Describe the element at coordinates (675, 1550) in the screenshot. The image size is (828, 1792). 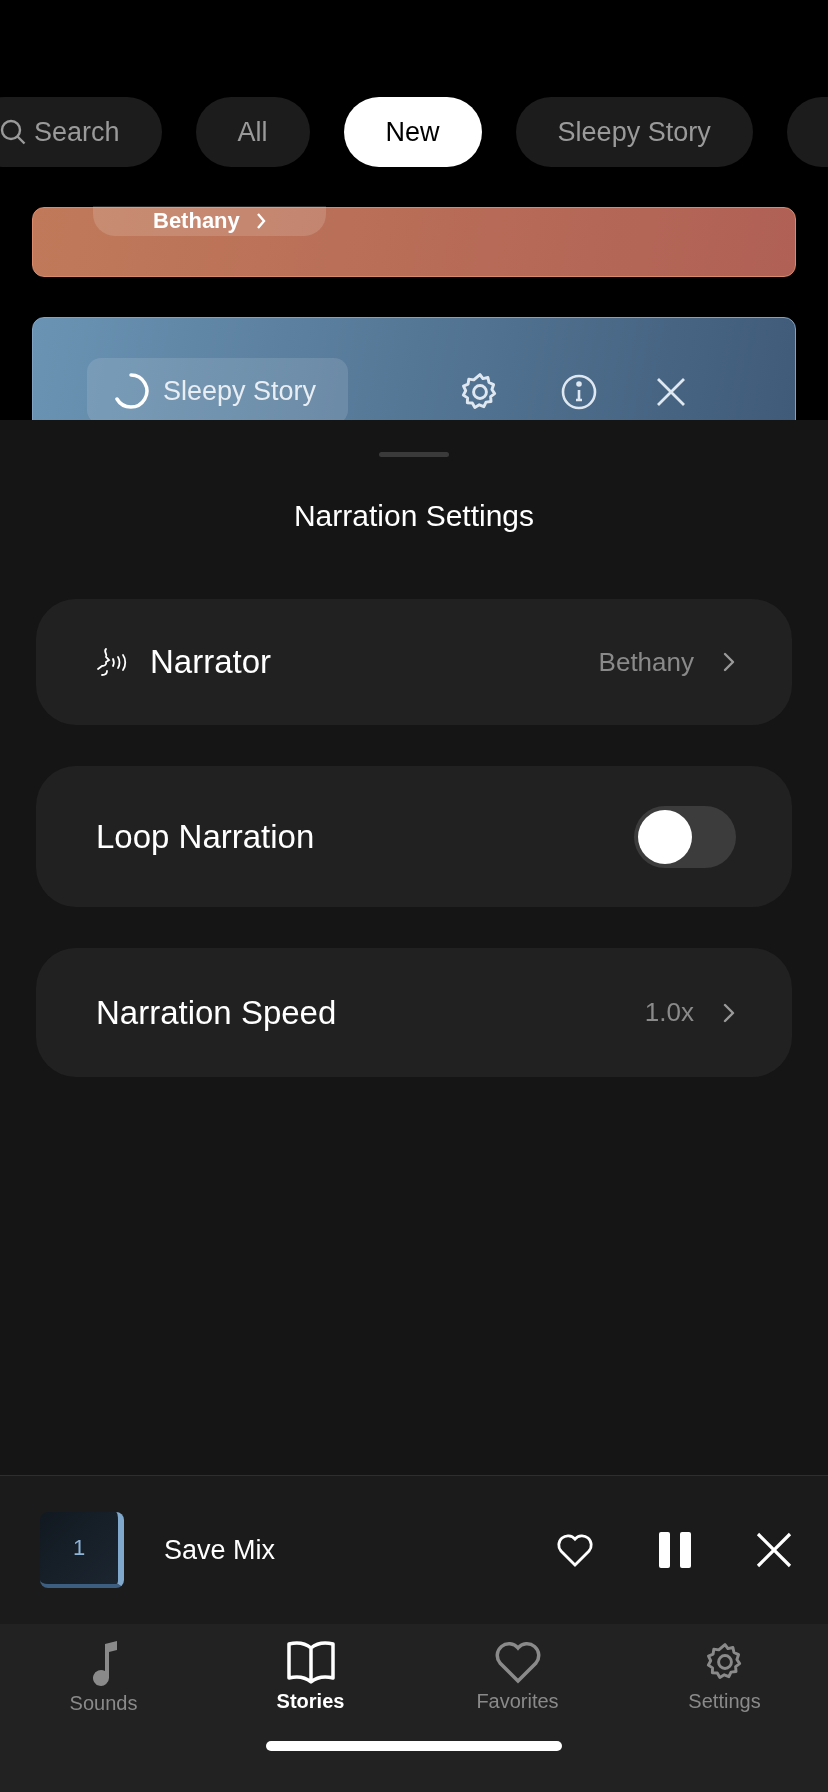
I see `pause-icon` at that location.